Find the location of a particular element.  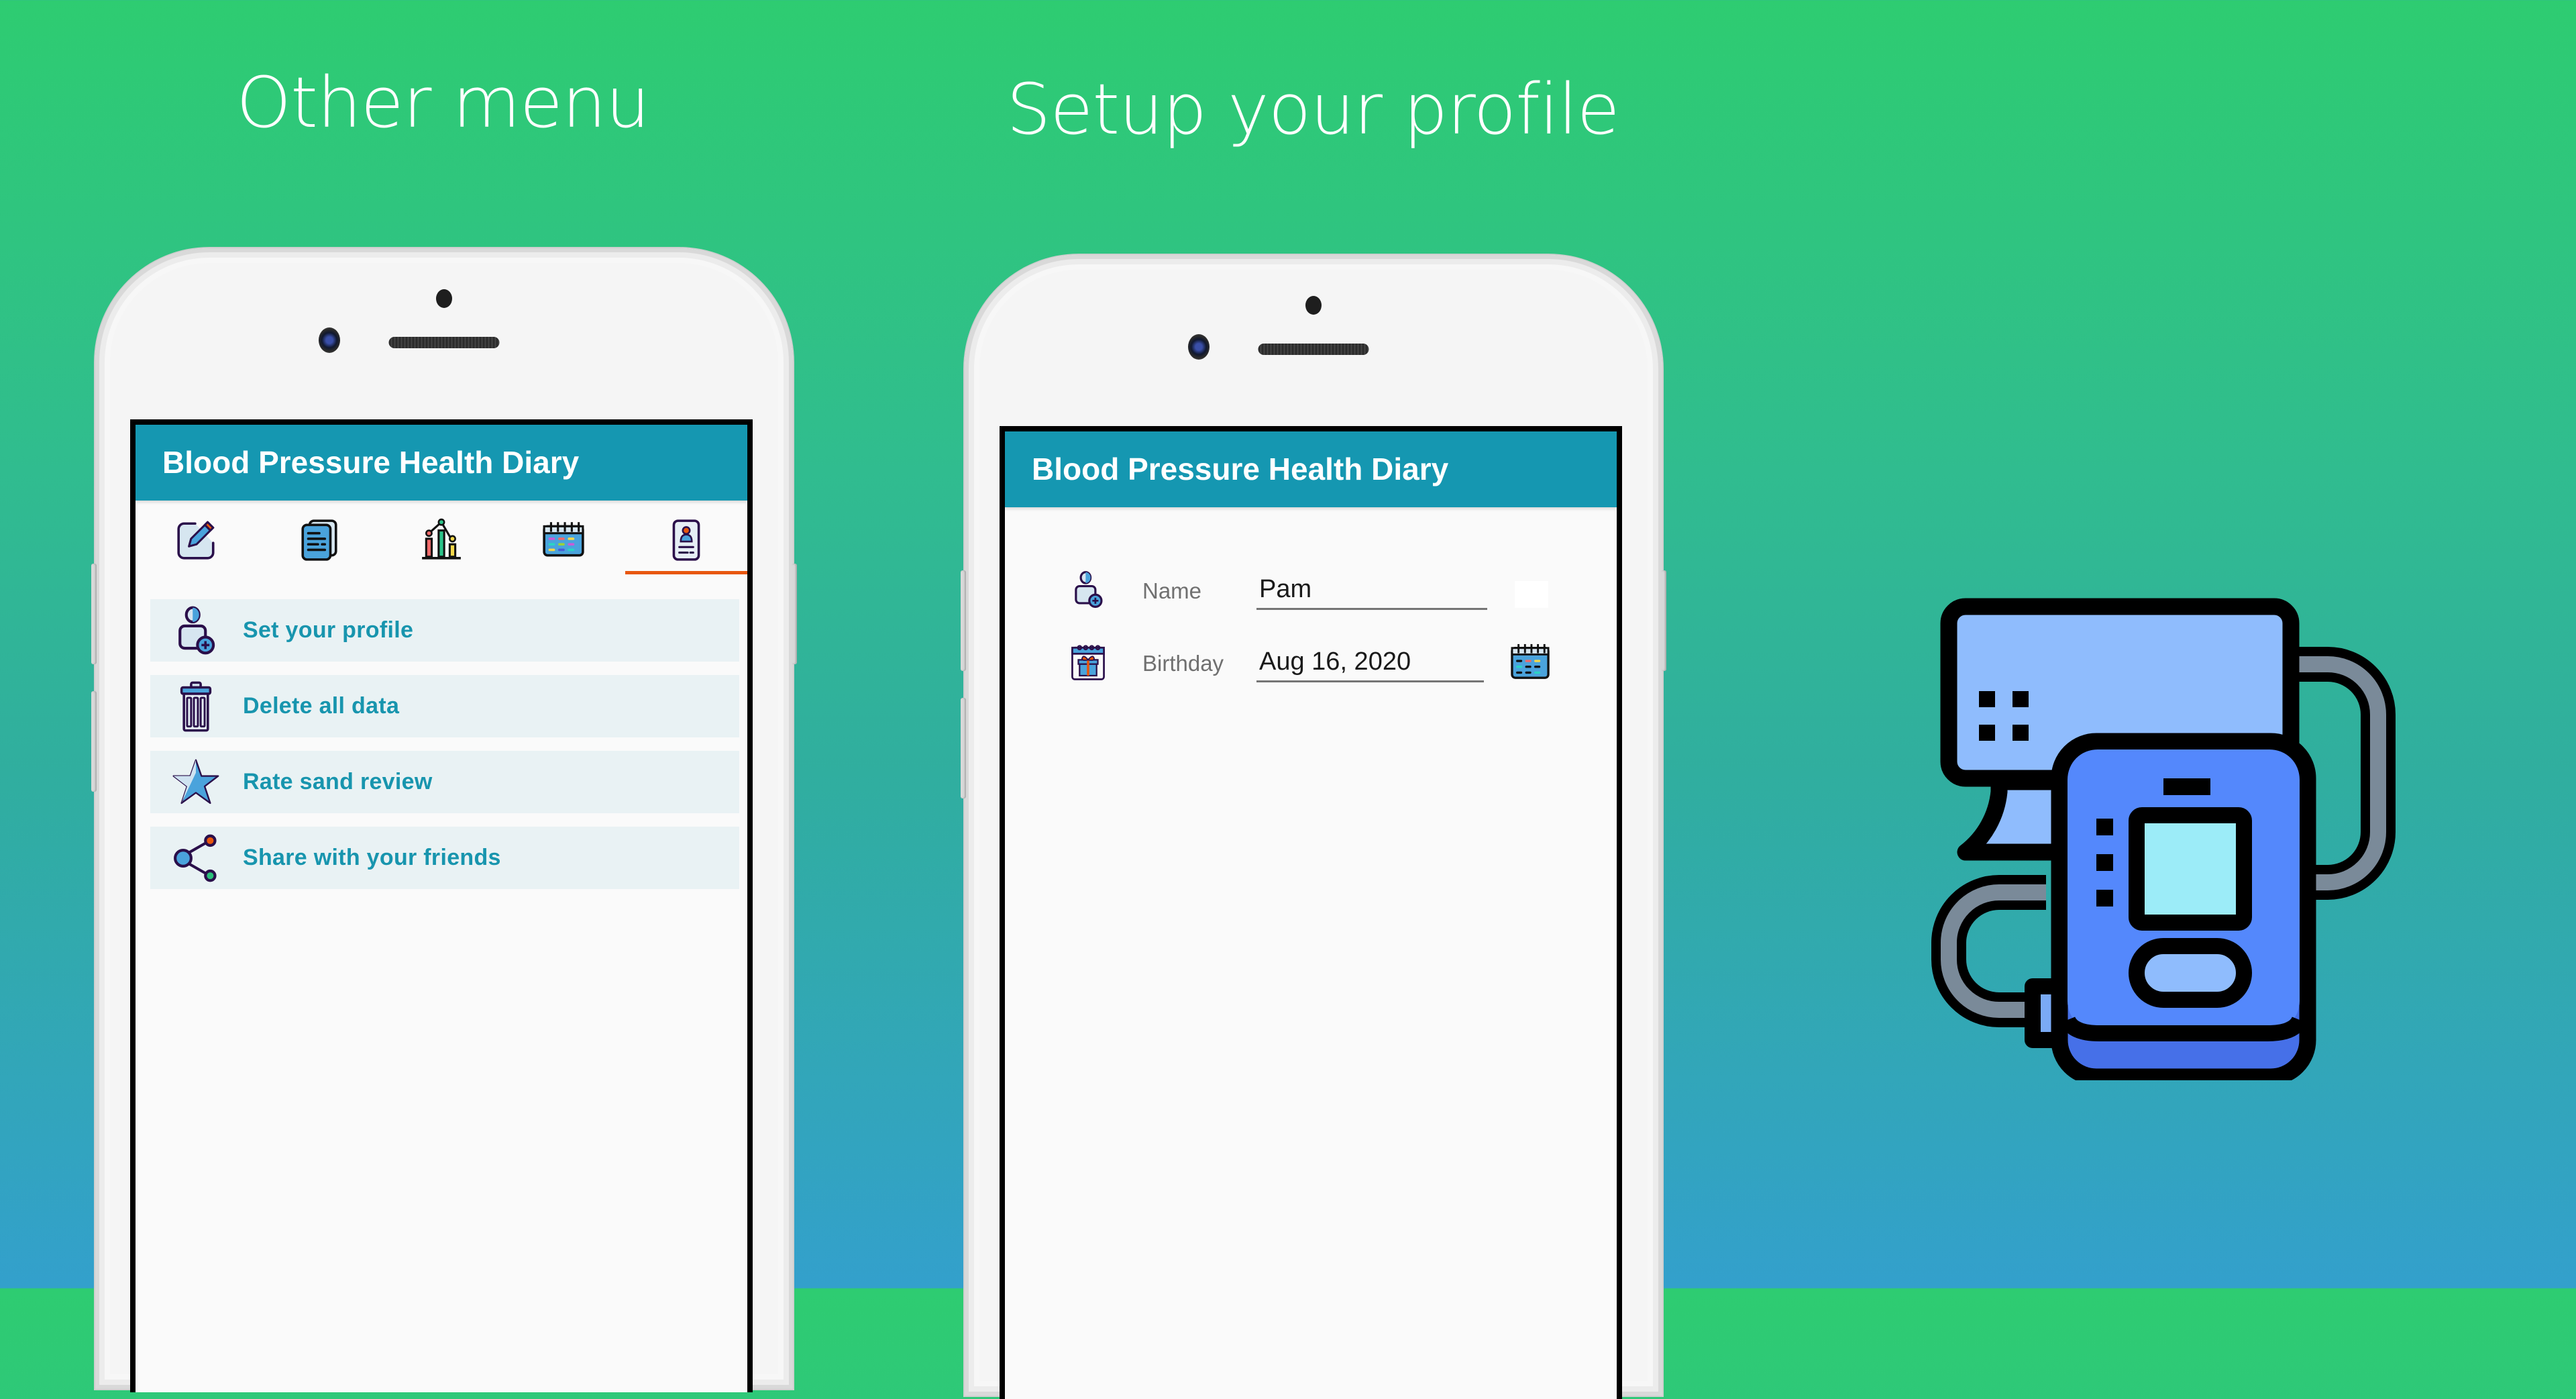

menu-item-label: Rate sand review is located at coordinates (338, 781).